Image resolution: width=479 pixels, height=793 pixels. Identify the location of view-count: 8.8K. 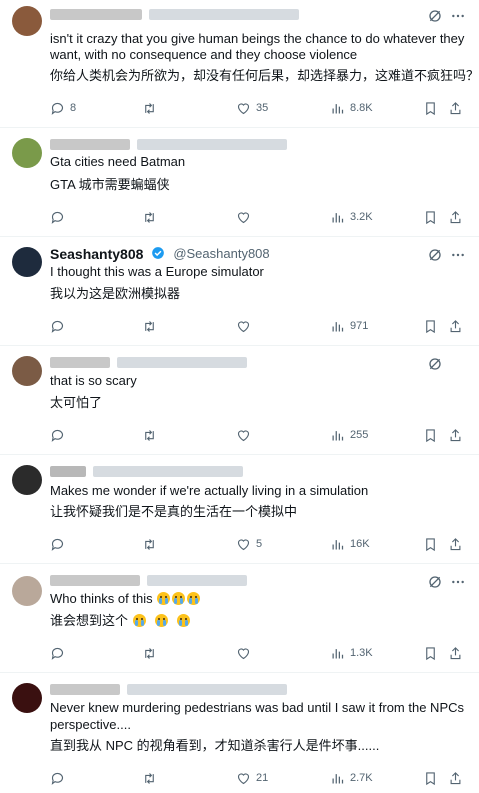
(361, 108).